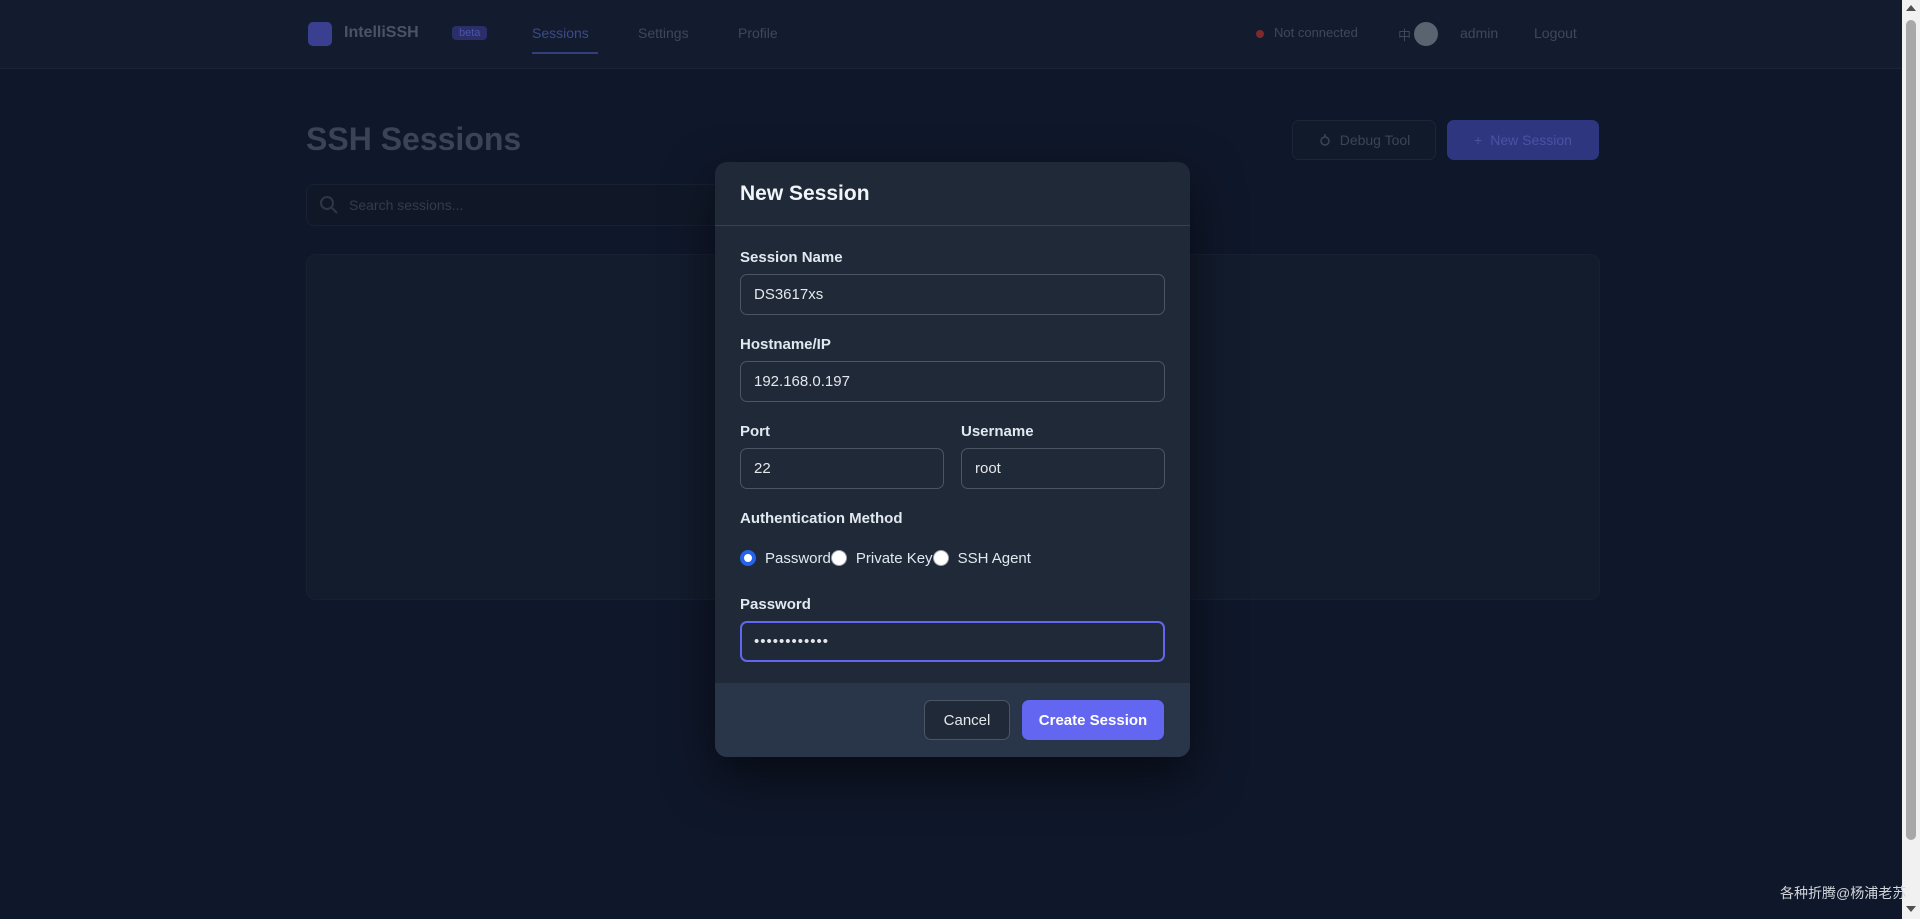  I want to click on user-name: admin, so click(1479, 33).